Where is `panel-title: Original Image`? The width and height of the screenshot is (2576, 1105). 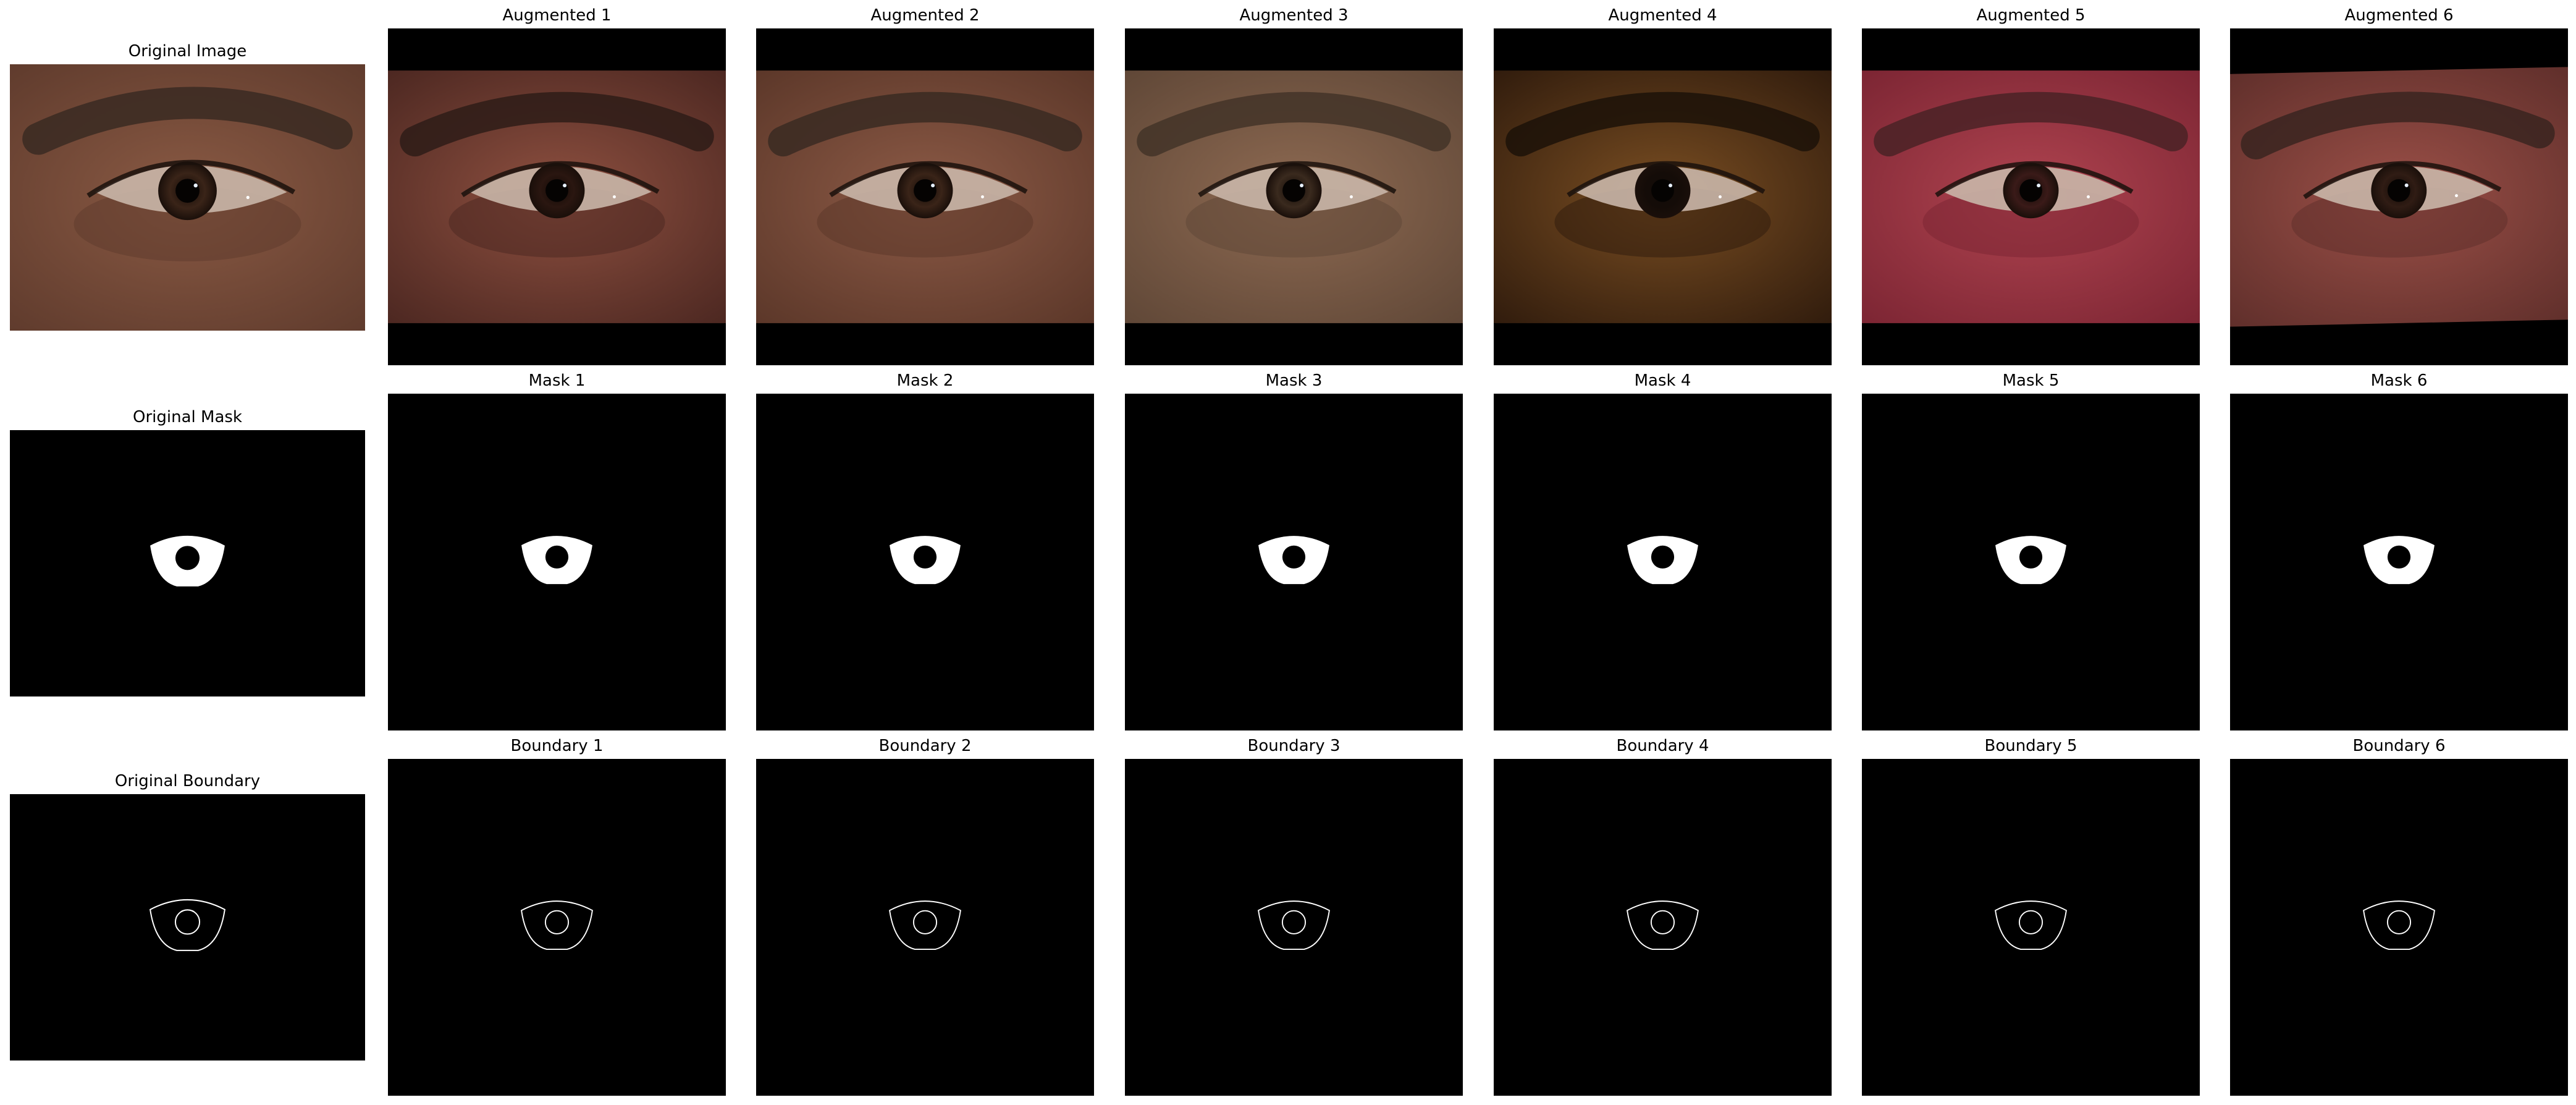 panel-title: Original Image is located at coordinates (187, 51).